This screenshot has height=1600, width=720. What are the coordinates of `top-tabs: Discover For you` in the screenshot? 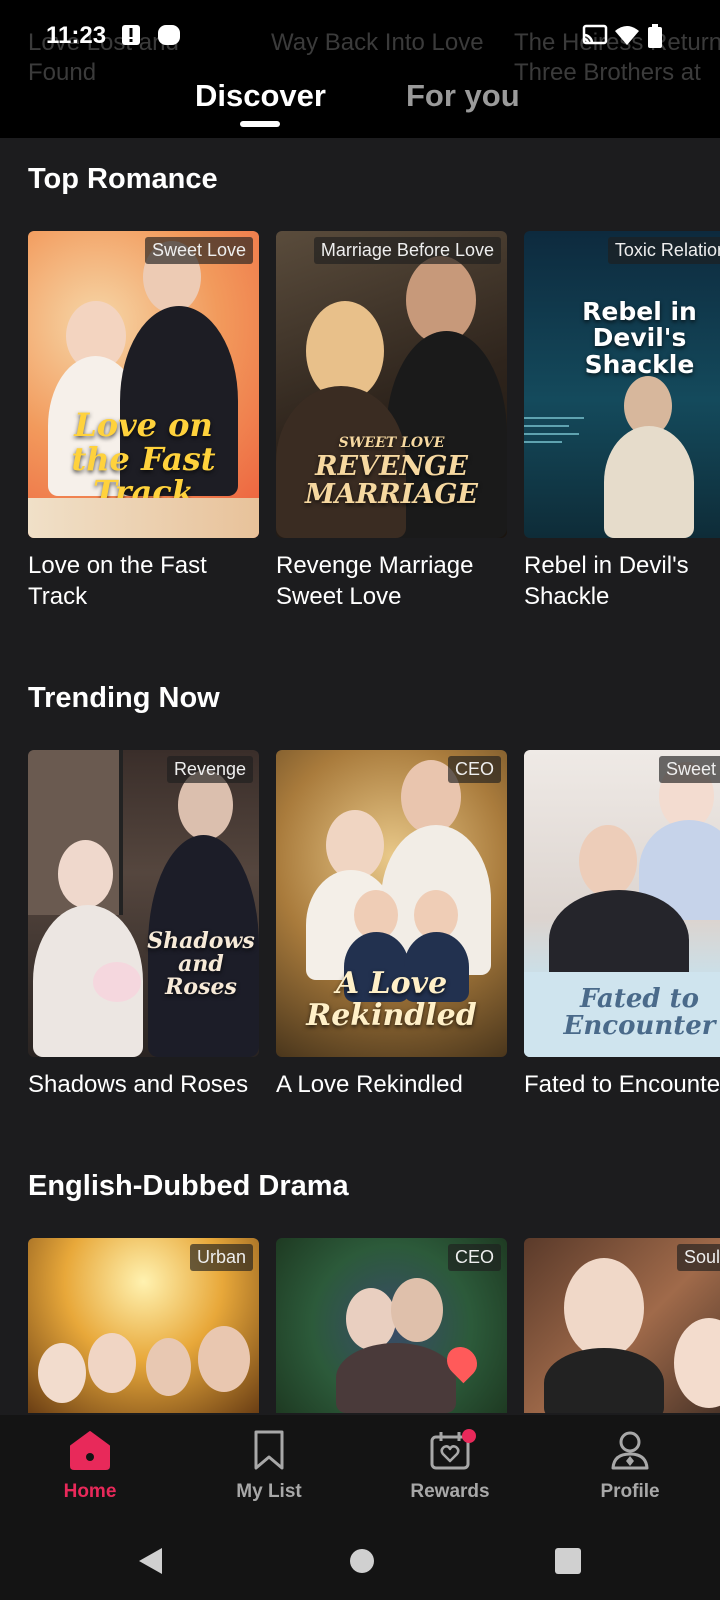 It's located at (360, 100).